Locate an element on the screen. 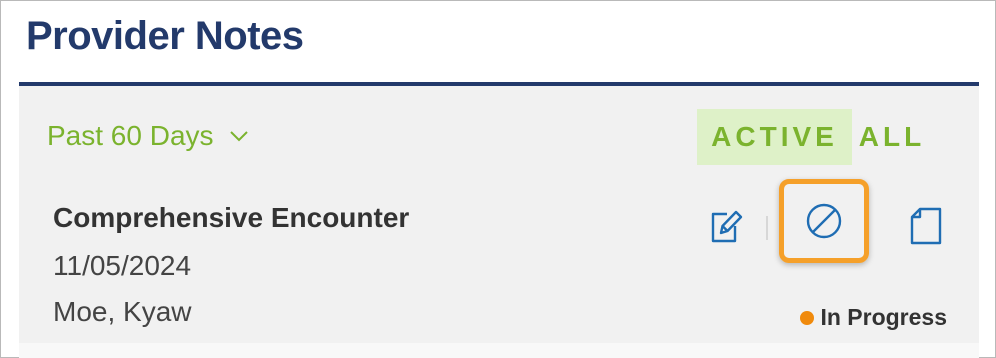  edit-icon is located at coordinates (727, 226).